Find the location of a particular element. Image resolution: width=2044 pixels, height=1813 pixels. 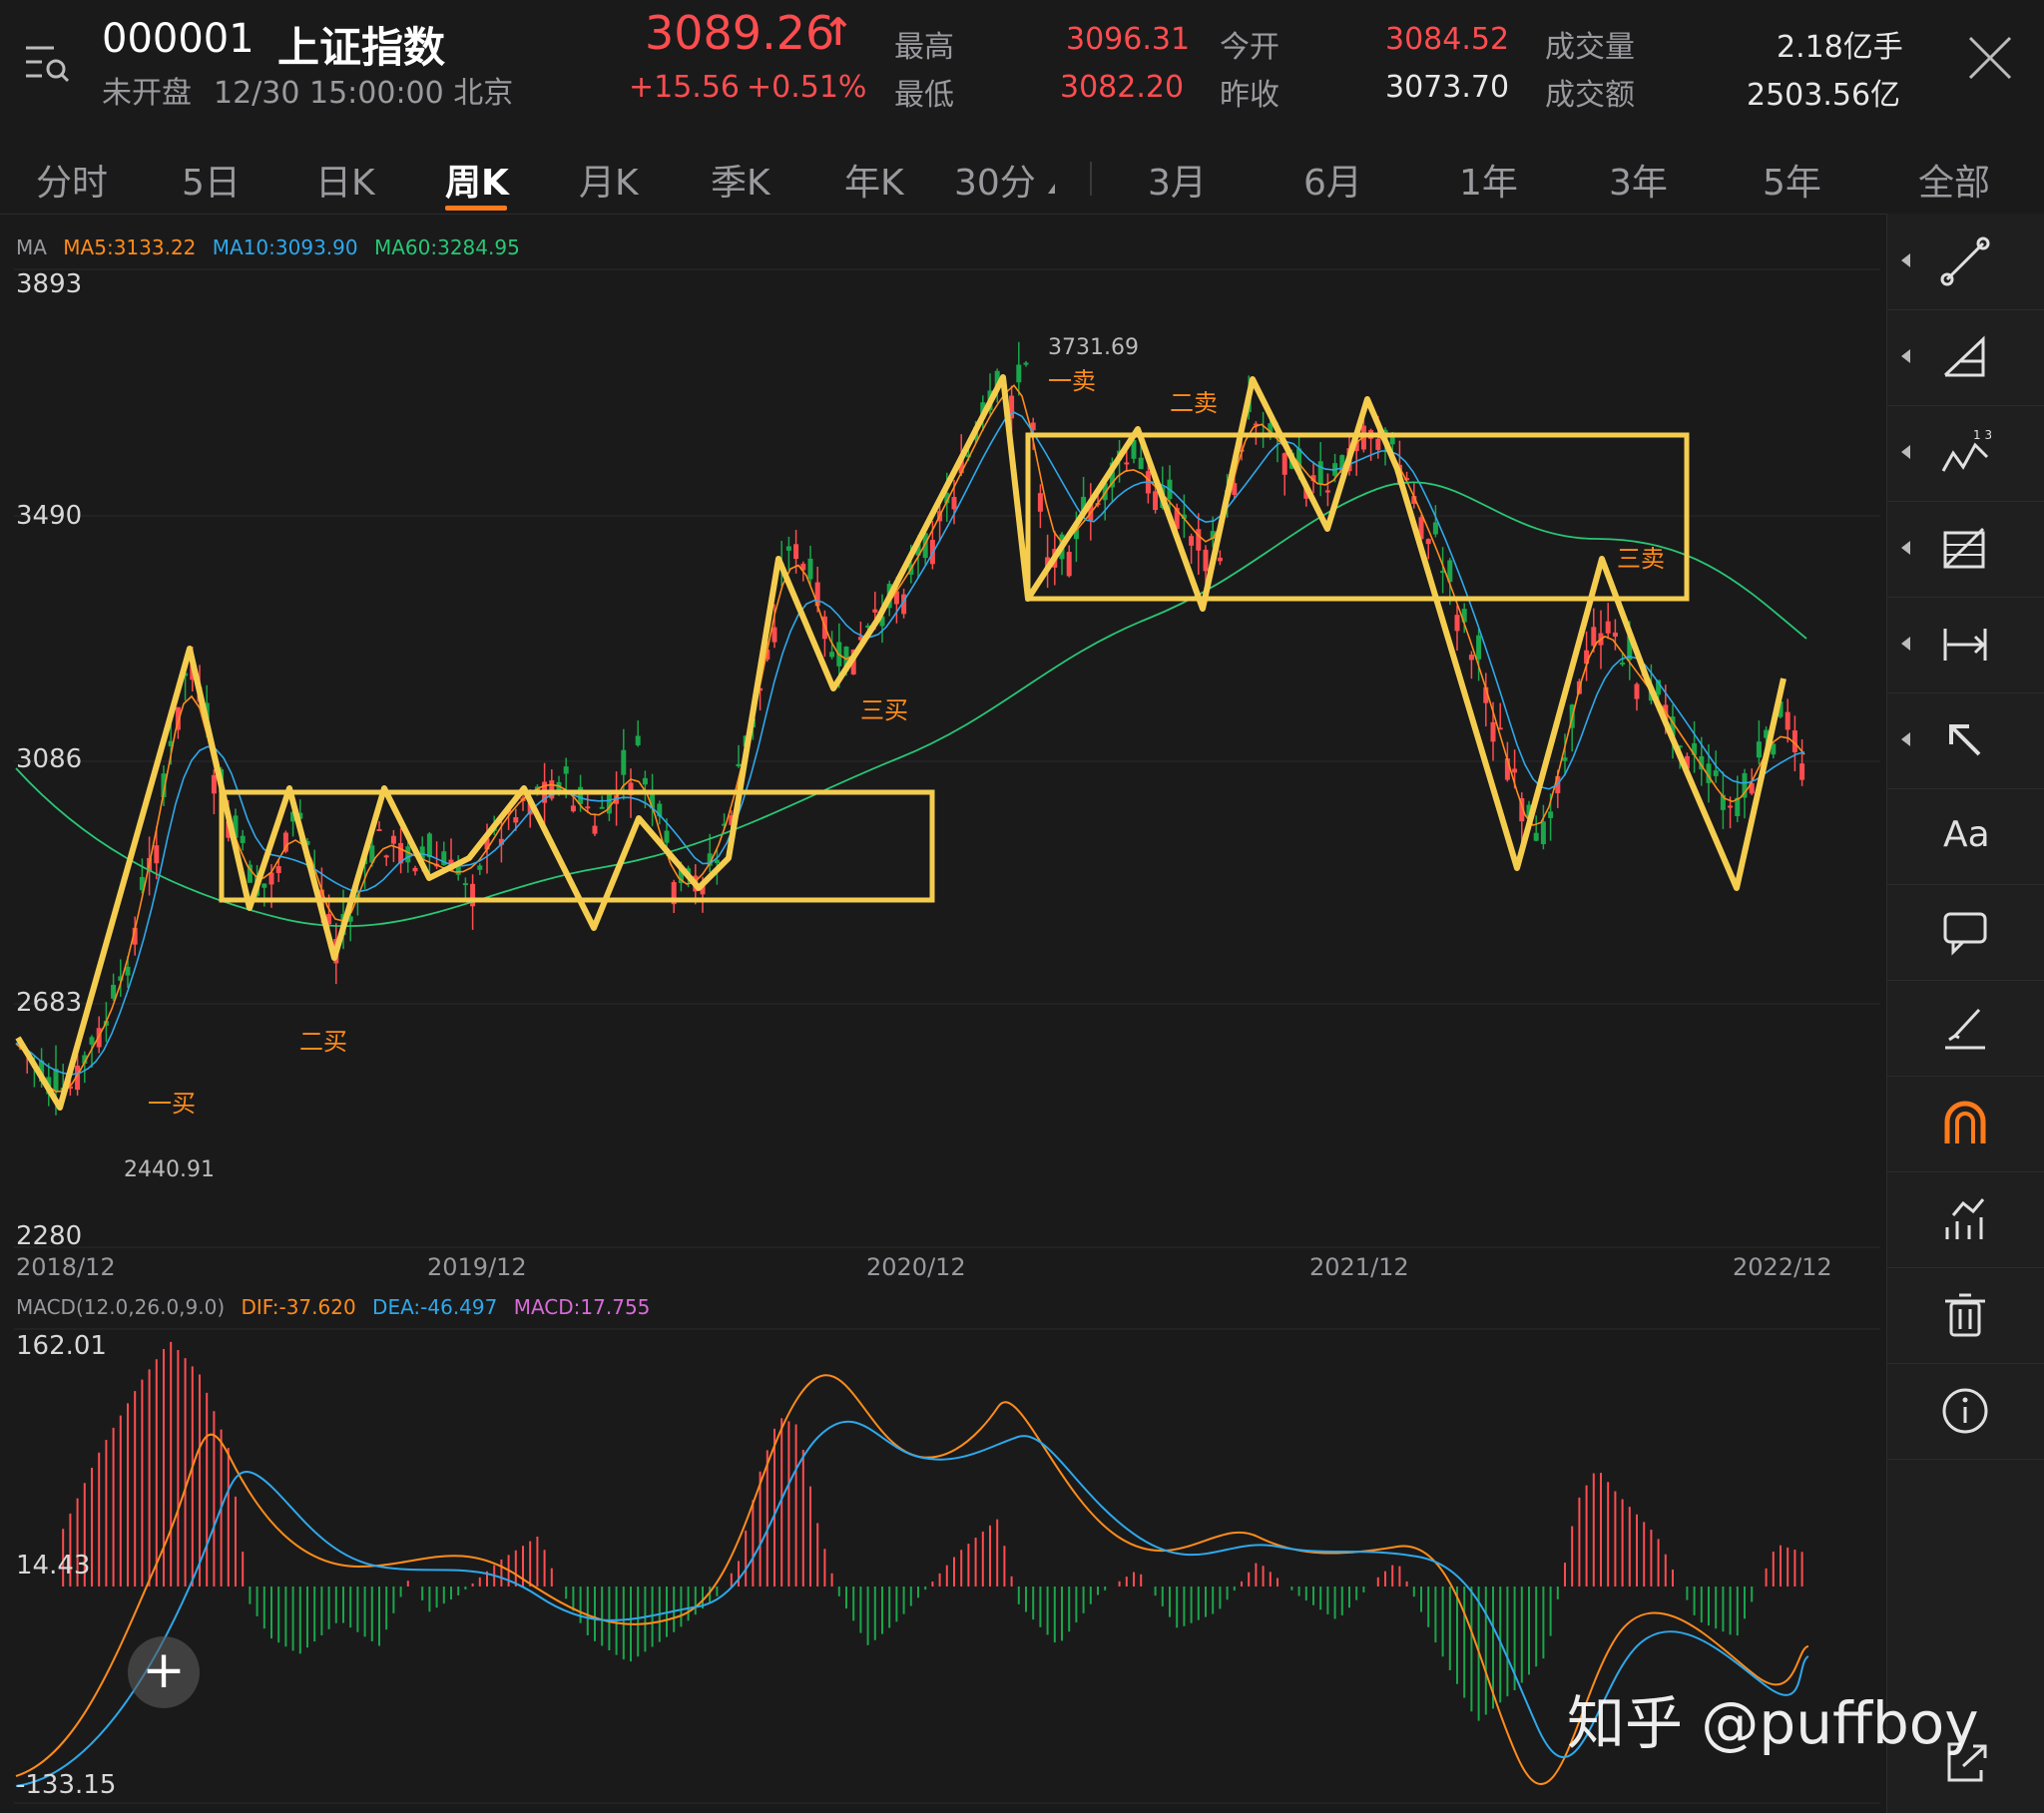

ma-prefix: MA is located at coordinates (31, 247).